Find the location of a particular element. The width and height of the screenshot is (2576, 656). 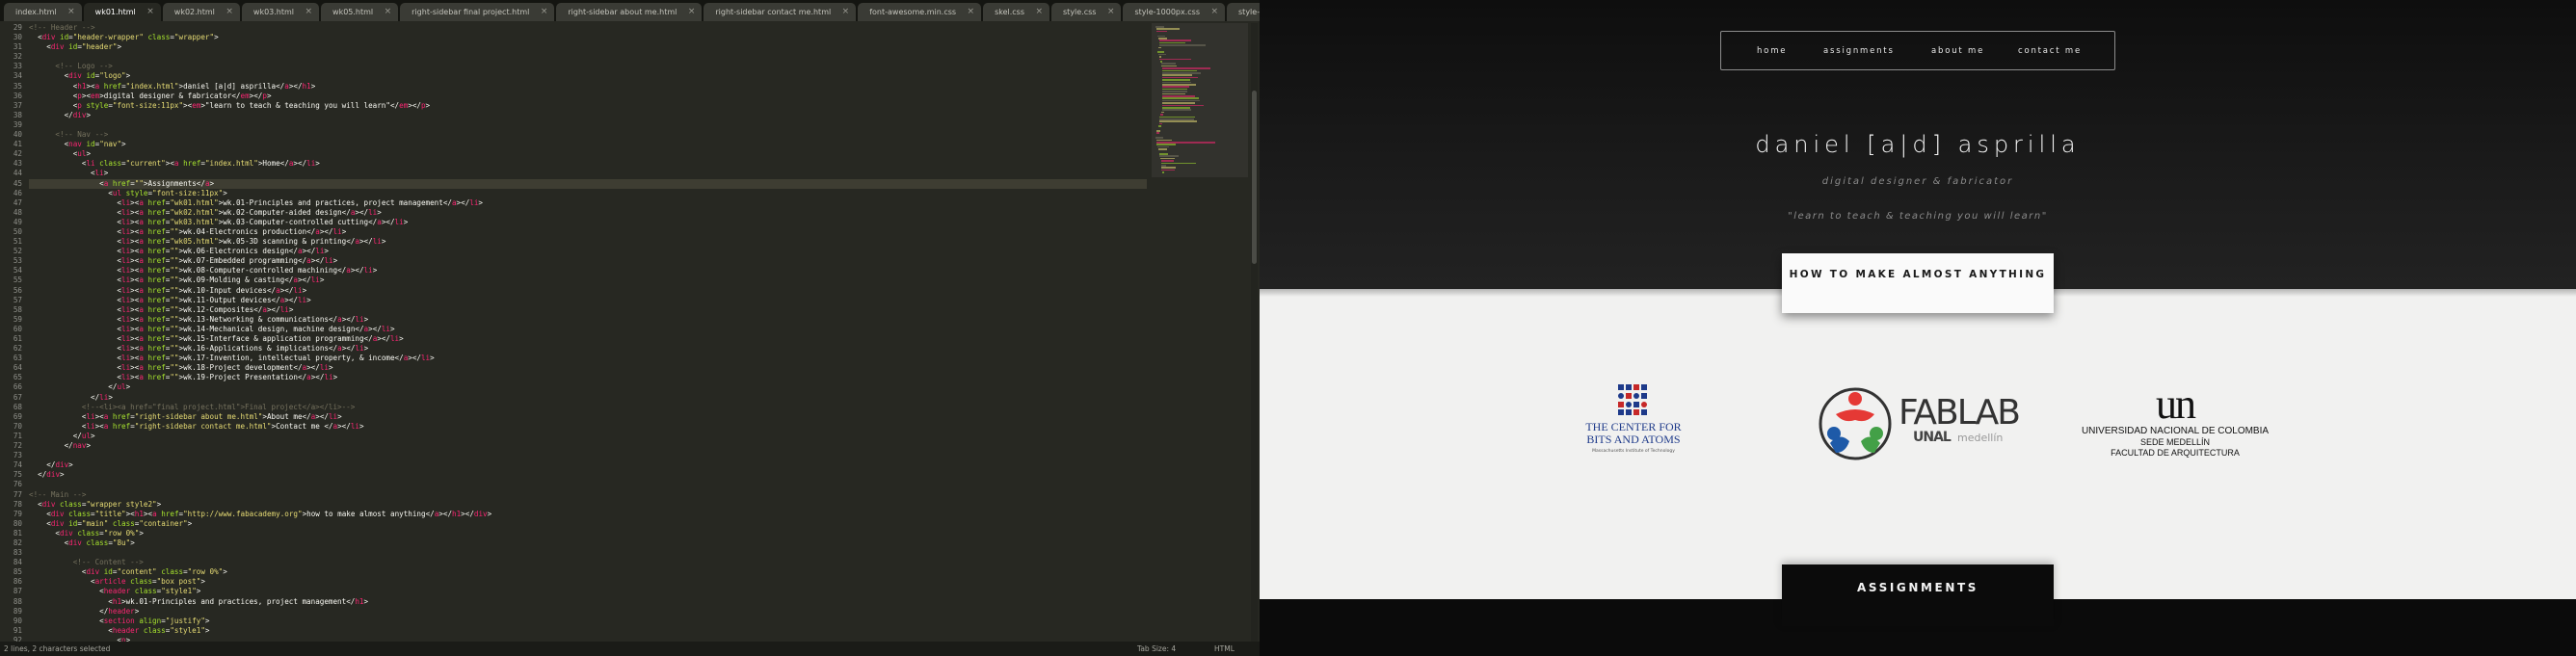

code-line: <li> is located at coordinates (588, 173).